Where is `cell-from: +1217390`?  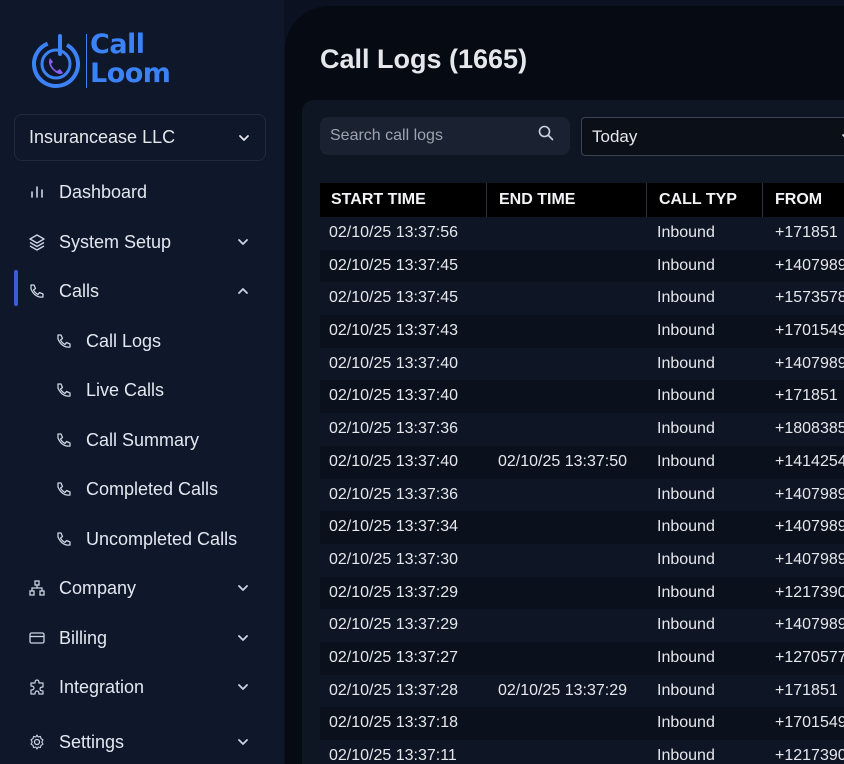 cell-from: +1217390 is located at coordinates (809, 592).